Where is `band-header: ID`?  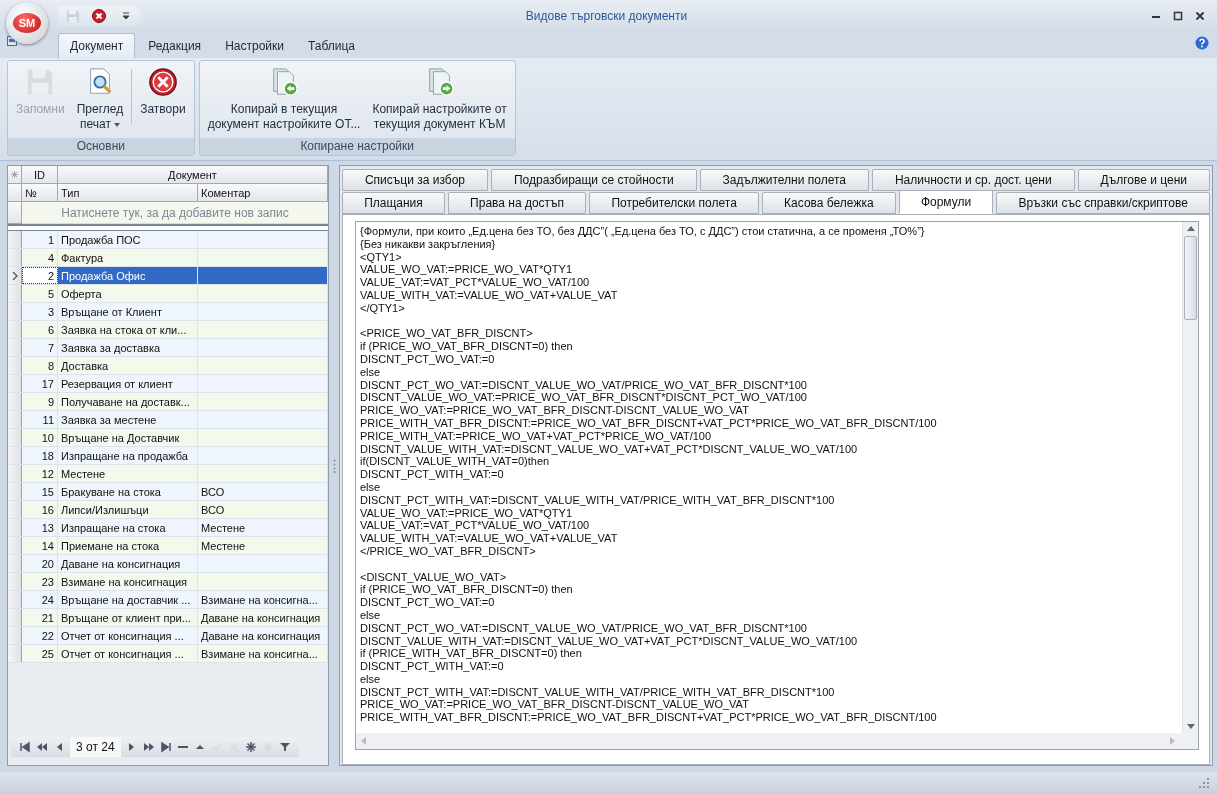
band-header: ID is located at coordinates (40, 175).